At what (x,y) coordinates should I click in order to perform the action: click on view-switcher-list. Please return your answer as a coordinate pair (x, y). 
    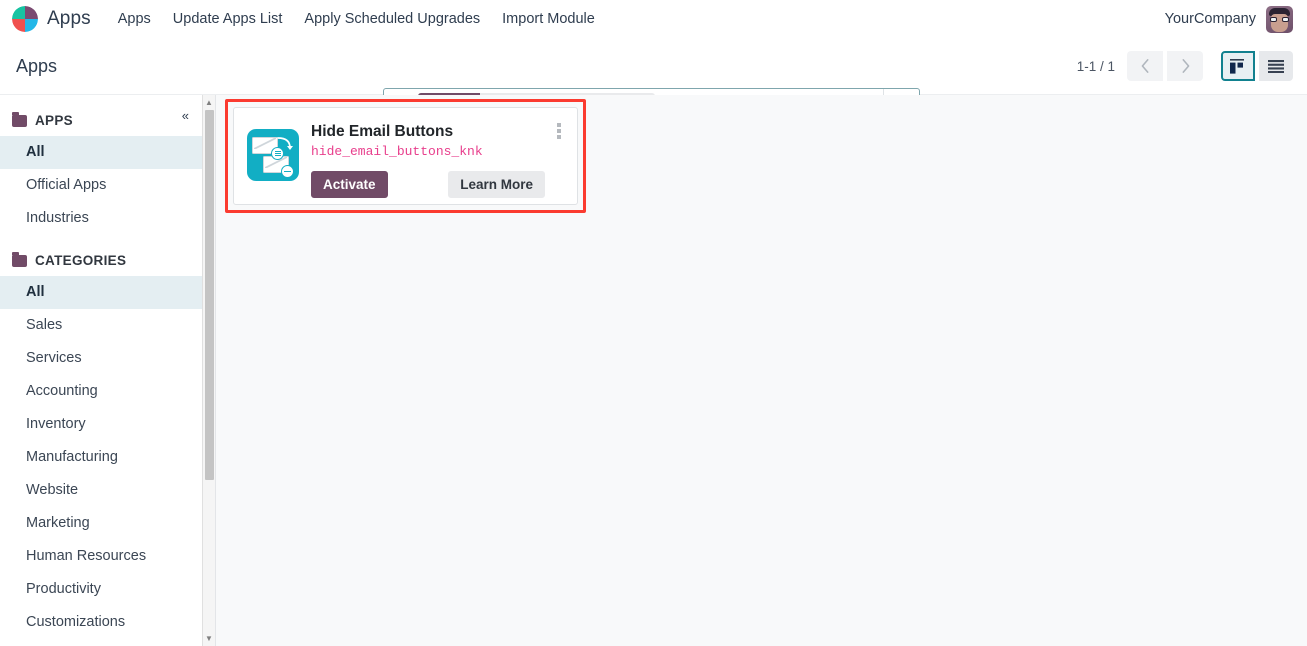
    Looking at the image, I should click on (1276, 66).